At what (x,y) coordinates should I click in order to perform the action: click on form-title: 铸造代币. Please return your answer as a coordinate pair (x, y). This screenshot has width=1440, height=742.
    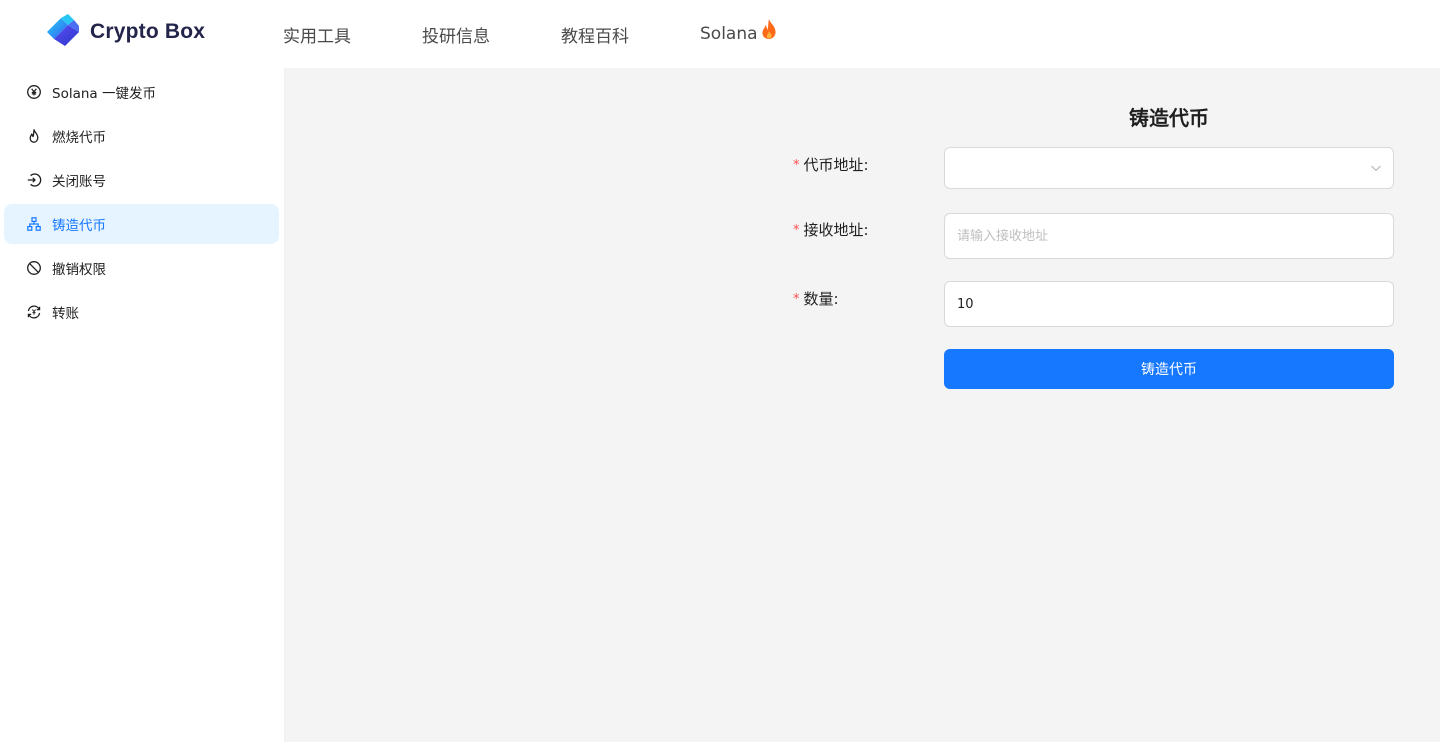
    Looking at the image, I should click on (1169, 118).